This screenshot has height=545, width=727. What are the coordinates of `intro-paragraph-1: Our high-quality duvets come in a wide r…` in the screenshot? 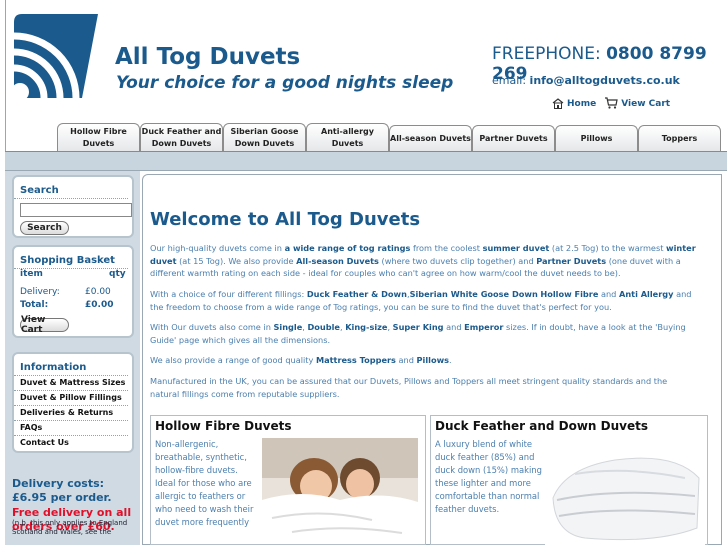 It's located at (423, 261).